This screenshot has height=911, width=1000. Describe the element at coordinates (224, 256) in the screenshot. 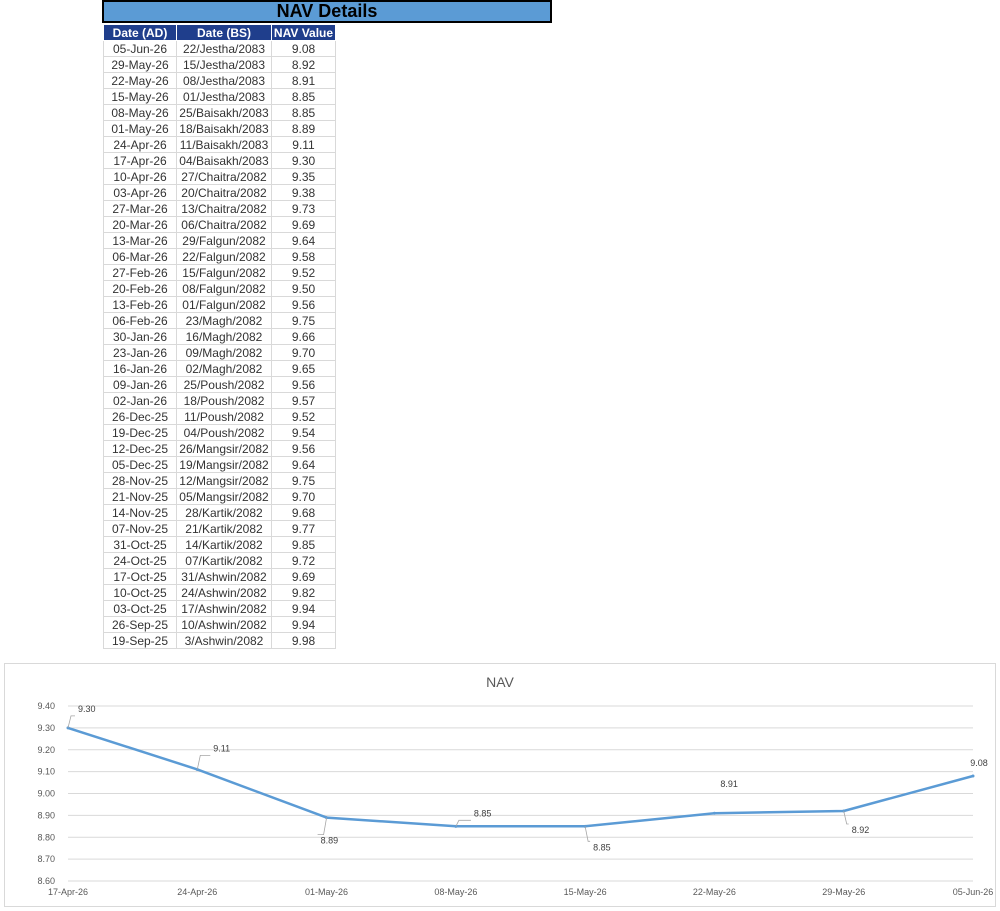

I see `date-bs-cell: 22/Falgun/2082` at that location.